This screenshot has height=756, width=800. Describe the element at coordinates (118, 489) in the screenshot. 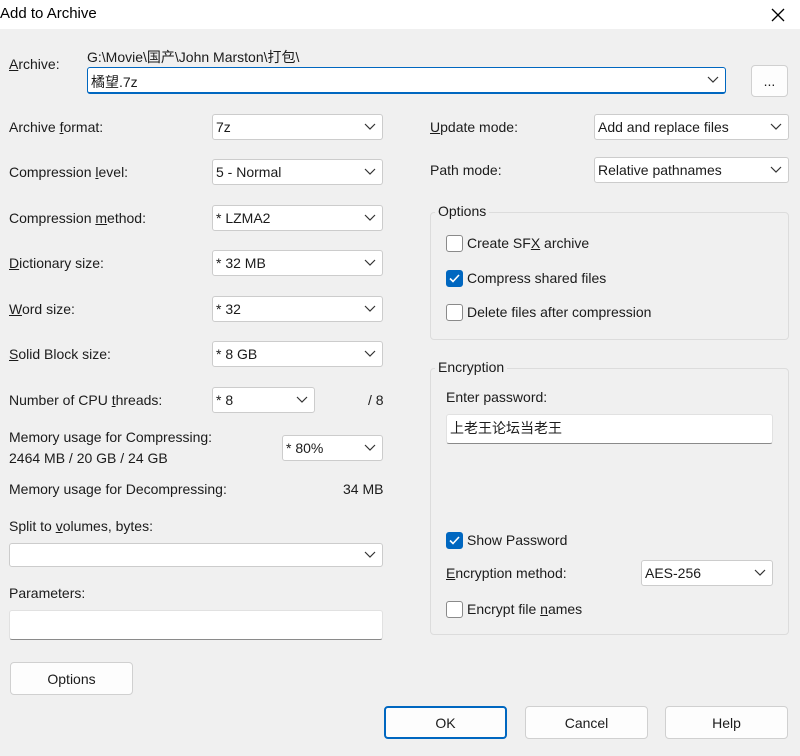

I see `memory-decompress-label: Memory usage for Decompressing:` at that location.